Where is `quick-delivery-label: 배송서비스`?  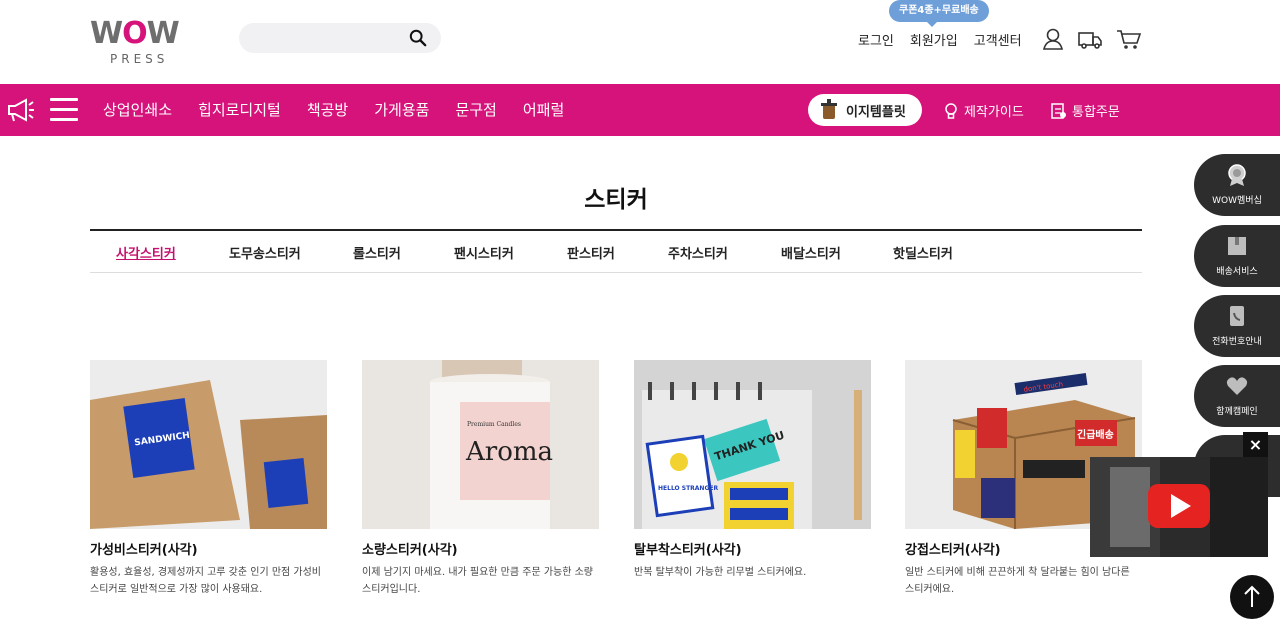
quick-delivery-label: 배송서비스 is located at coordinates (1237, 272).